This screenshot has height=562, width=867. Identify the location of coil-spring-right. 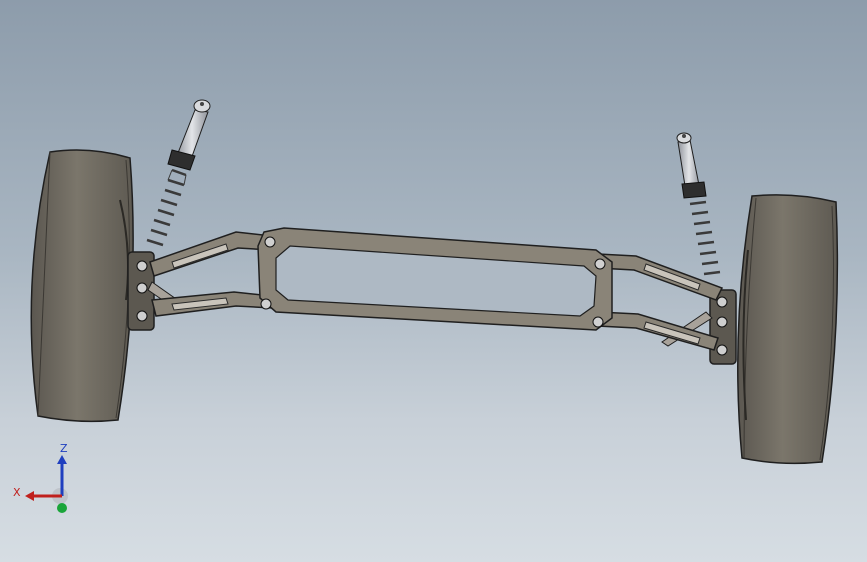
(705, 238).